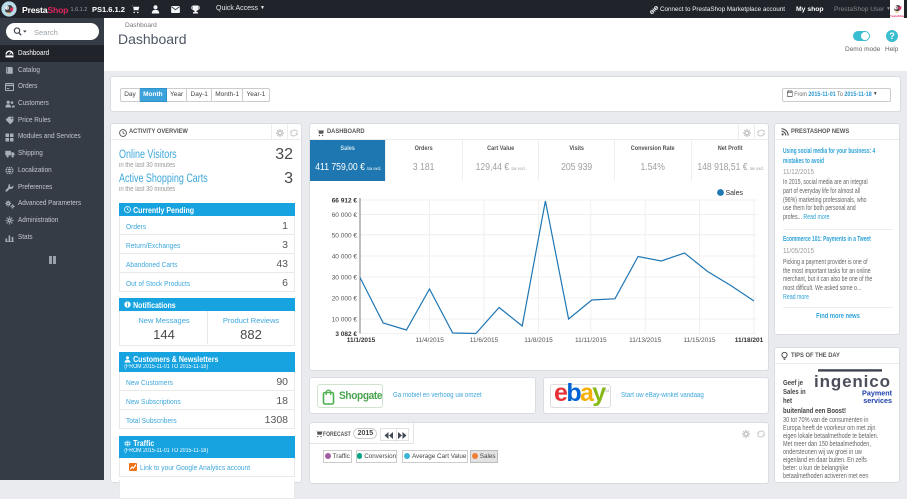 This screenshot has height=499, width=907. Describe the element at coordinates (749, 340) in the screenshot. I see `svg-text: 11/18/201` at that location.